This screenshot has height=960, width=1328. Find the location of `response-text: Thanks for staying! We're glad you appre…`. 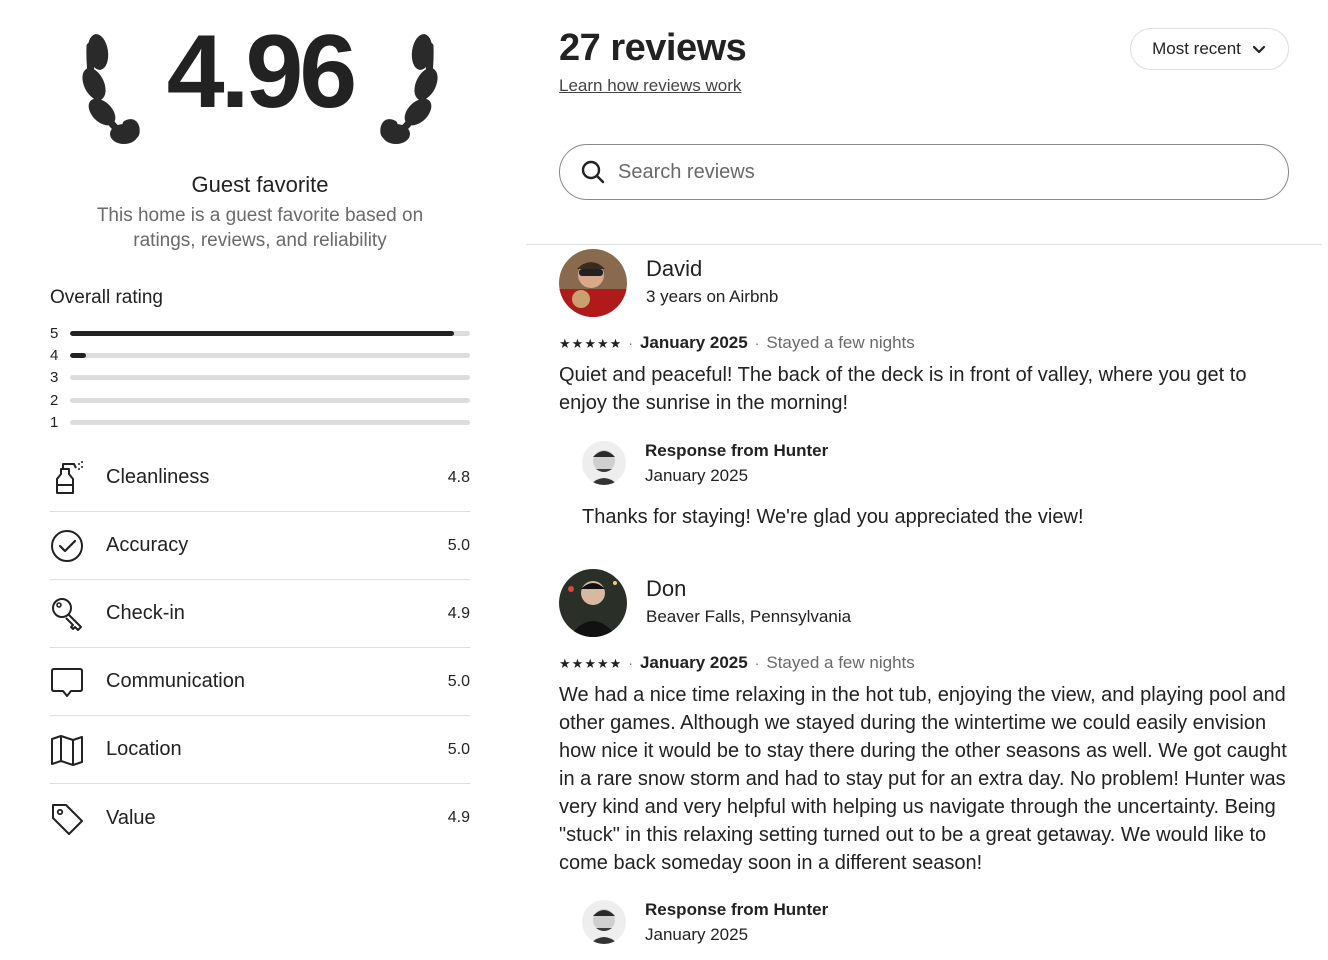

response-text: Thanks for staying! We're glad you appre… is located at coordinates (833, 517).